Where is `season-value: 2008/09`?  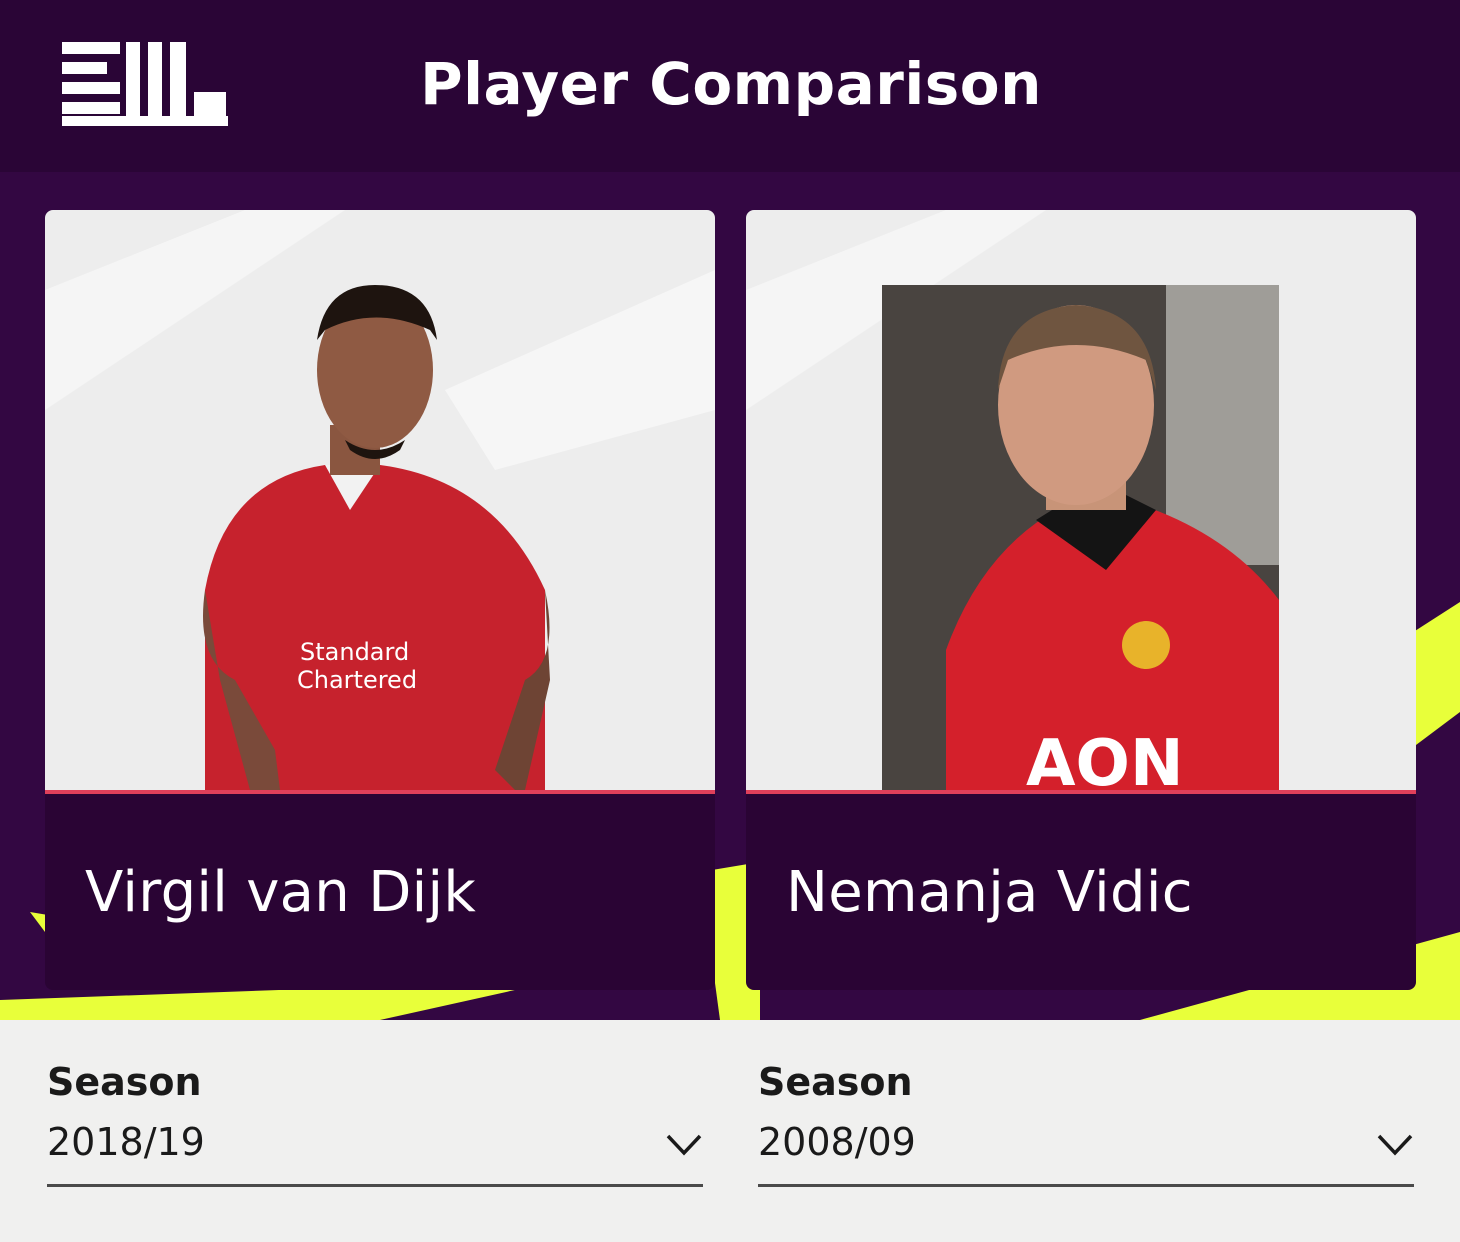 season-value: 2008/09 is located at coordinates (837, 1142).